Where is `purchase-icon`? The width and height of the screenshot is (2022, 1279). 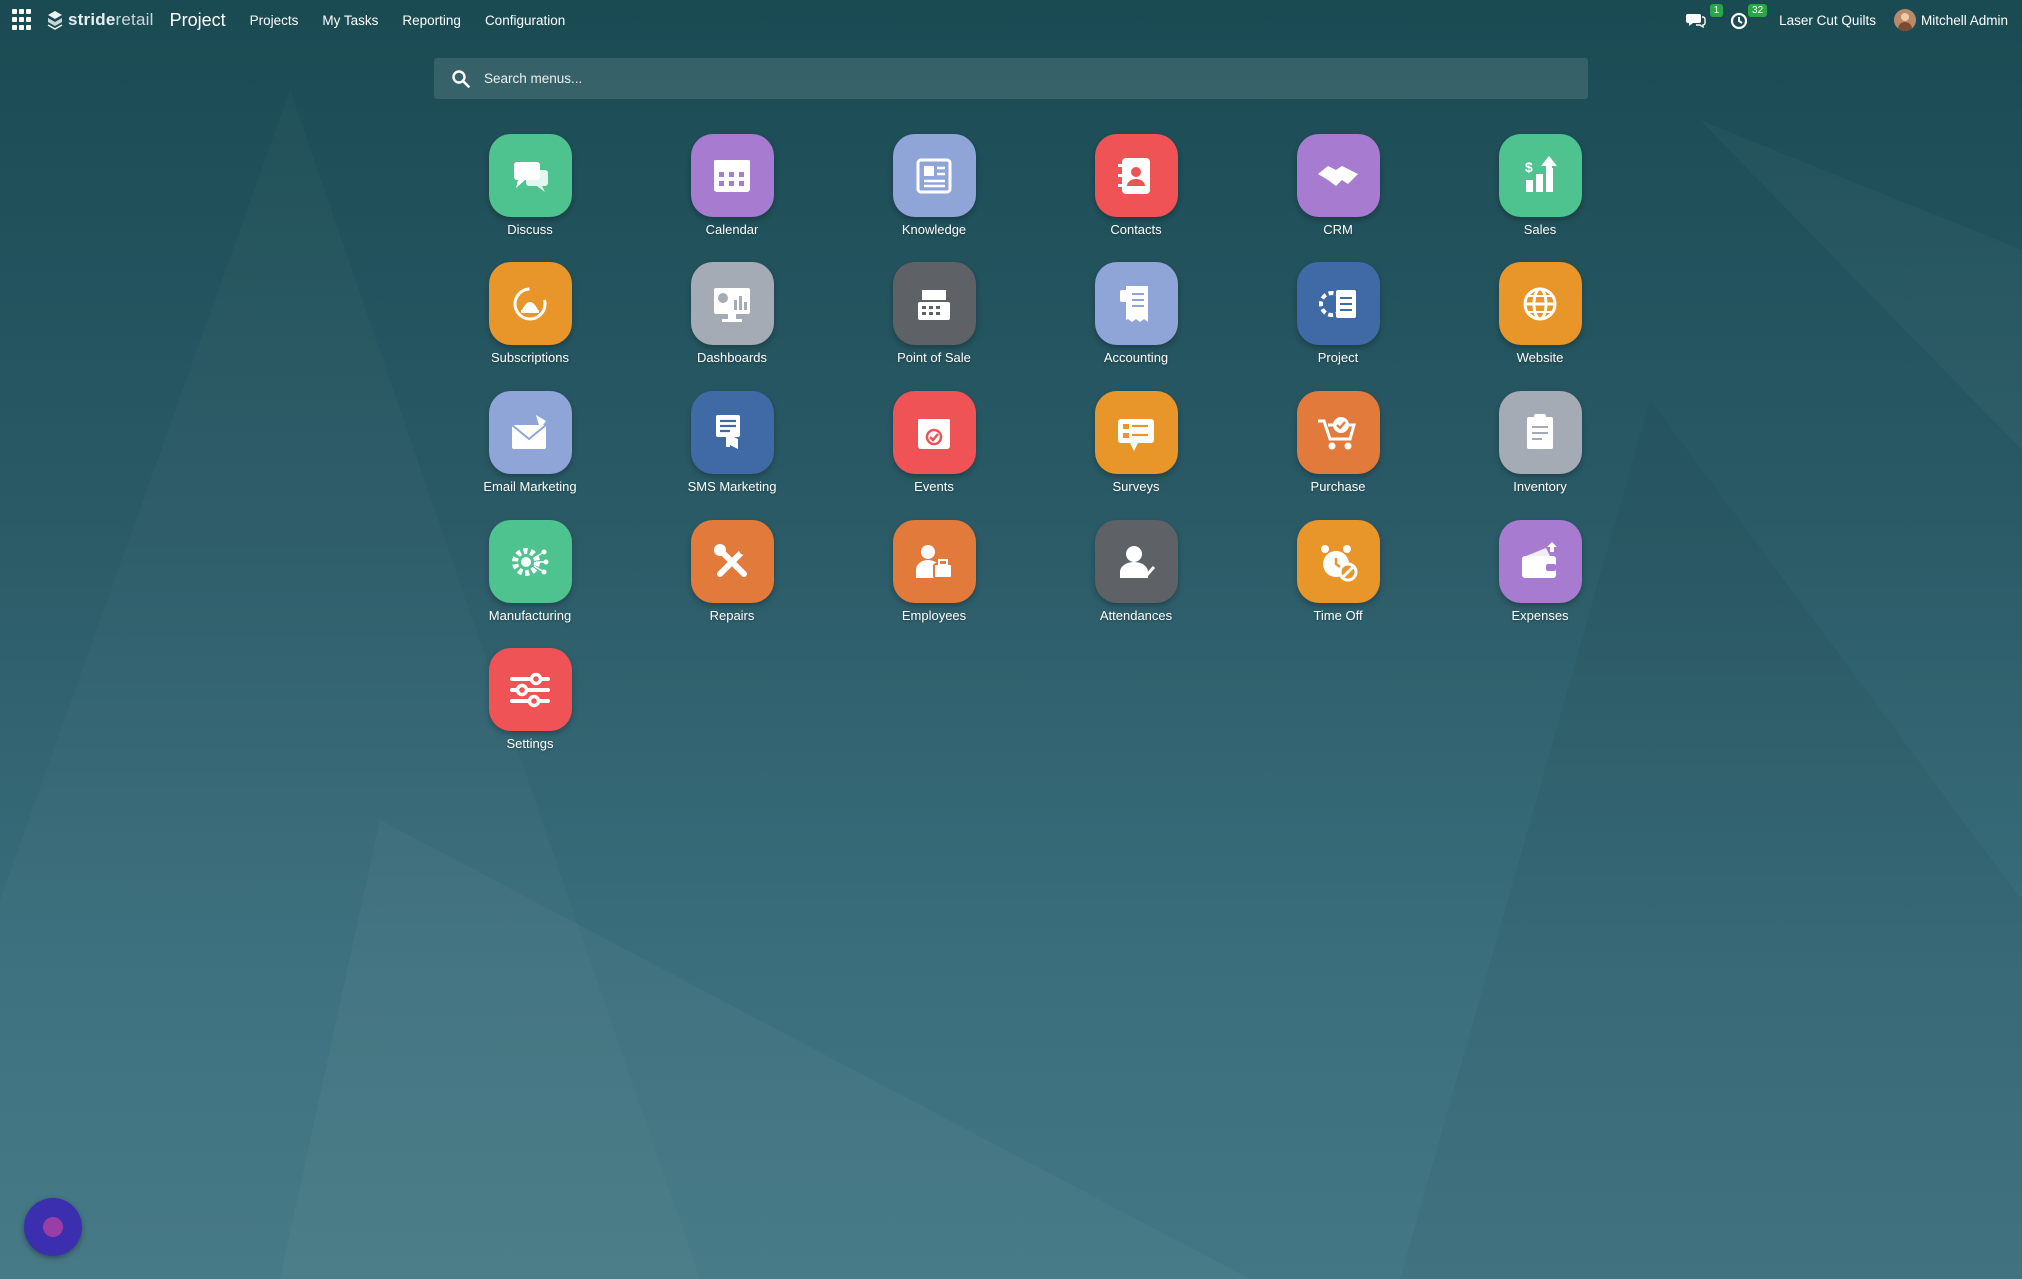
purchase-icon is located at coordinates (1338, 432).